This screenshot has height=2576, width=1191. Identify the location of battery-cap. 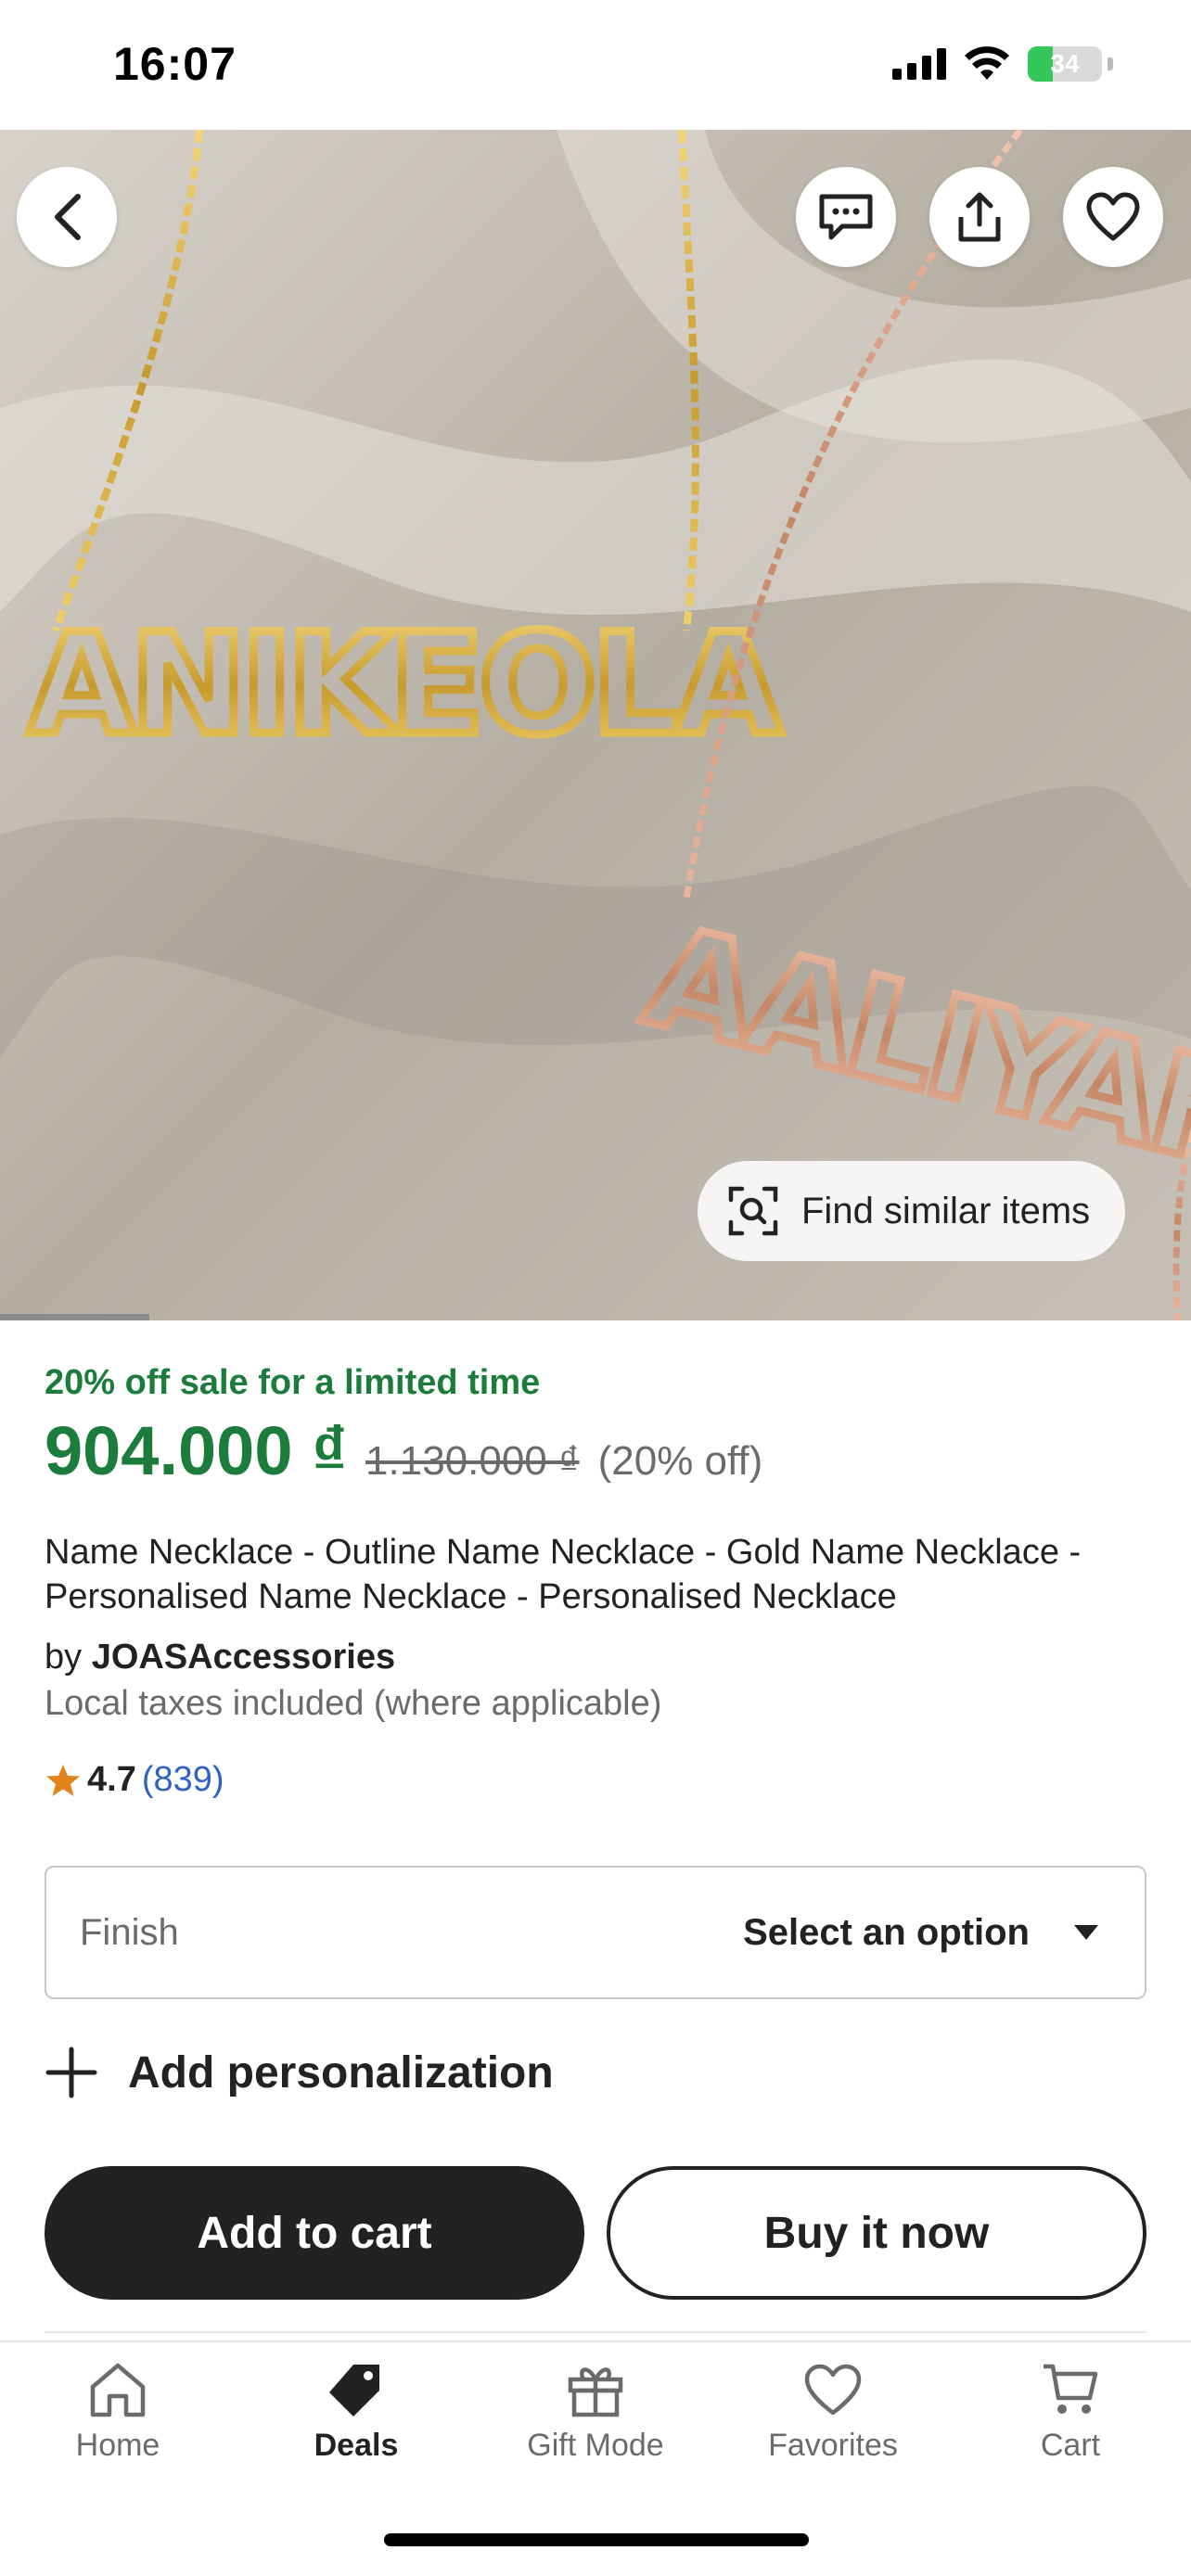
(1110, 64).